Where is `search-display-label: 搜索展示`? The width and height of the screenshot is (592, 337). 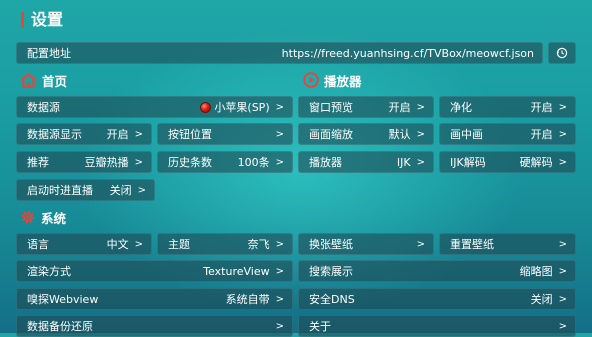
search-display-label: 搜索展示 is located at coordinates (331, 271).